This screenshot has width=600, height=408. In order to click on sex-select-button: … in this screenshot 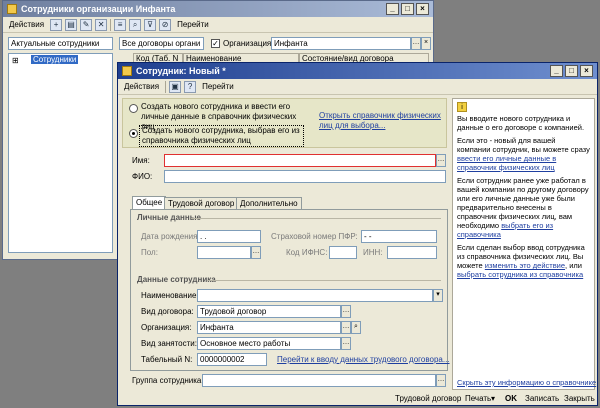, I will do `click(256, 252)`.